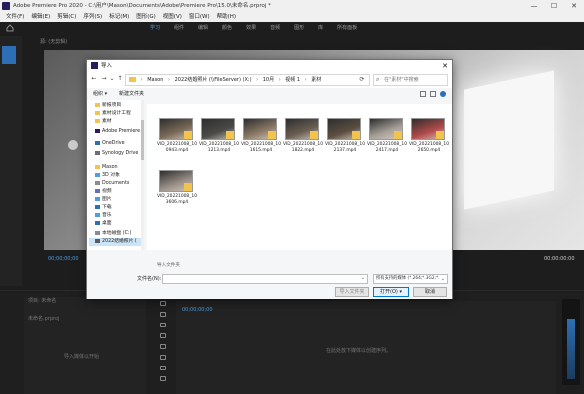 The image size is (584, 394). Describe the element at coordinates (131, 94) in the screenshot. I see `new-folder-button: 新建文件夹` at that location.